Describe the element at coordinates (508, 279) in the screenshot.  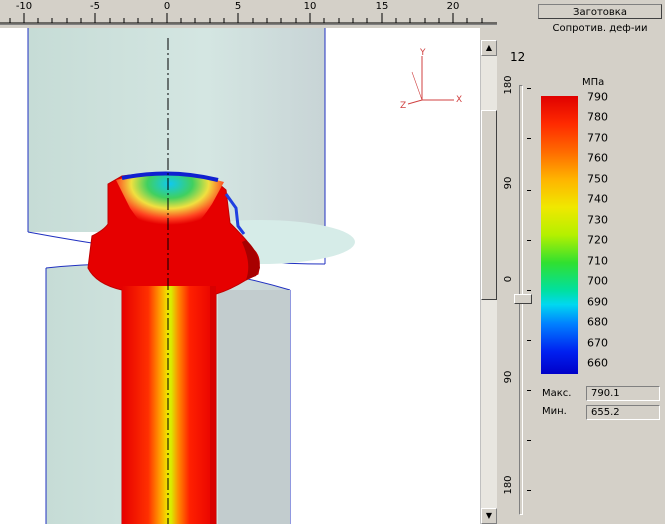
I see `angle-label: 0` at that location.